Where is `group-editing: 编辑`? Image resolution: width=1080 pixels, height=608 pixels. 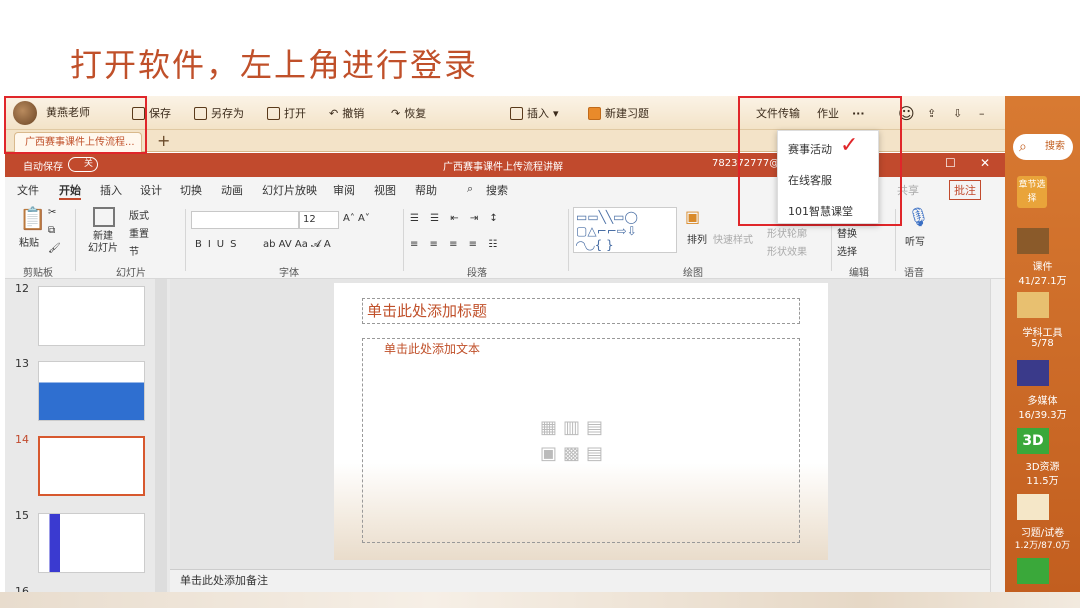 group-editing: 编辑 is located at coordinates (859, 273).